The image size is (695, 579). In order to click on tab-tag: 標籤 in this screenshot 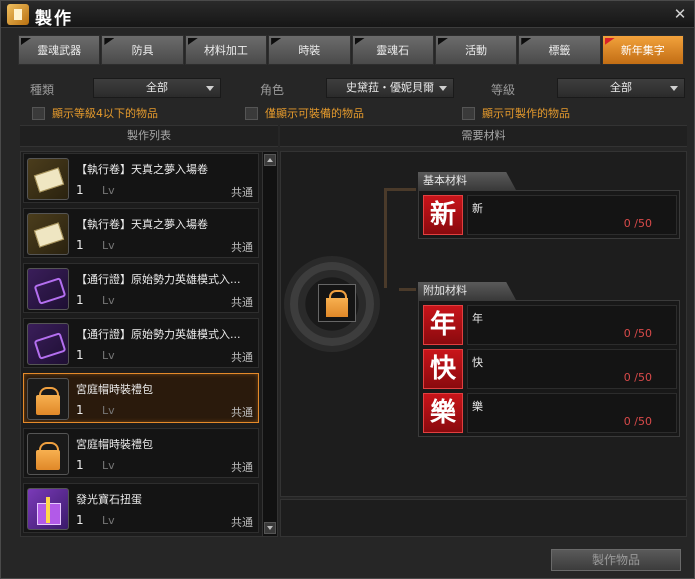, I will do `click(559, 50)`.